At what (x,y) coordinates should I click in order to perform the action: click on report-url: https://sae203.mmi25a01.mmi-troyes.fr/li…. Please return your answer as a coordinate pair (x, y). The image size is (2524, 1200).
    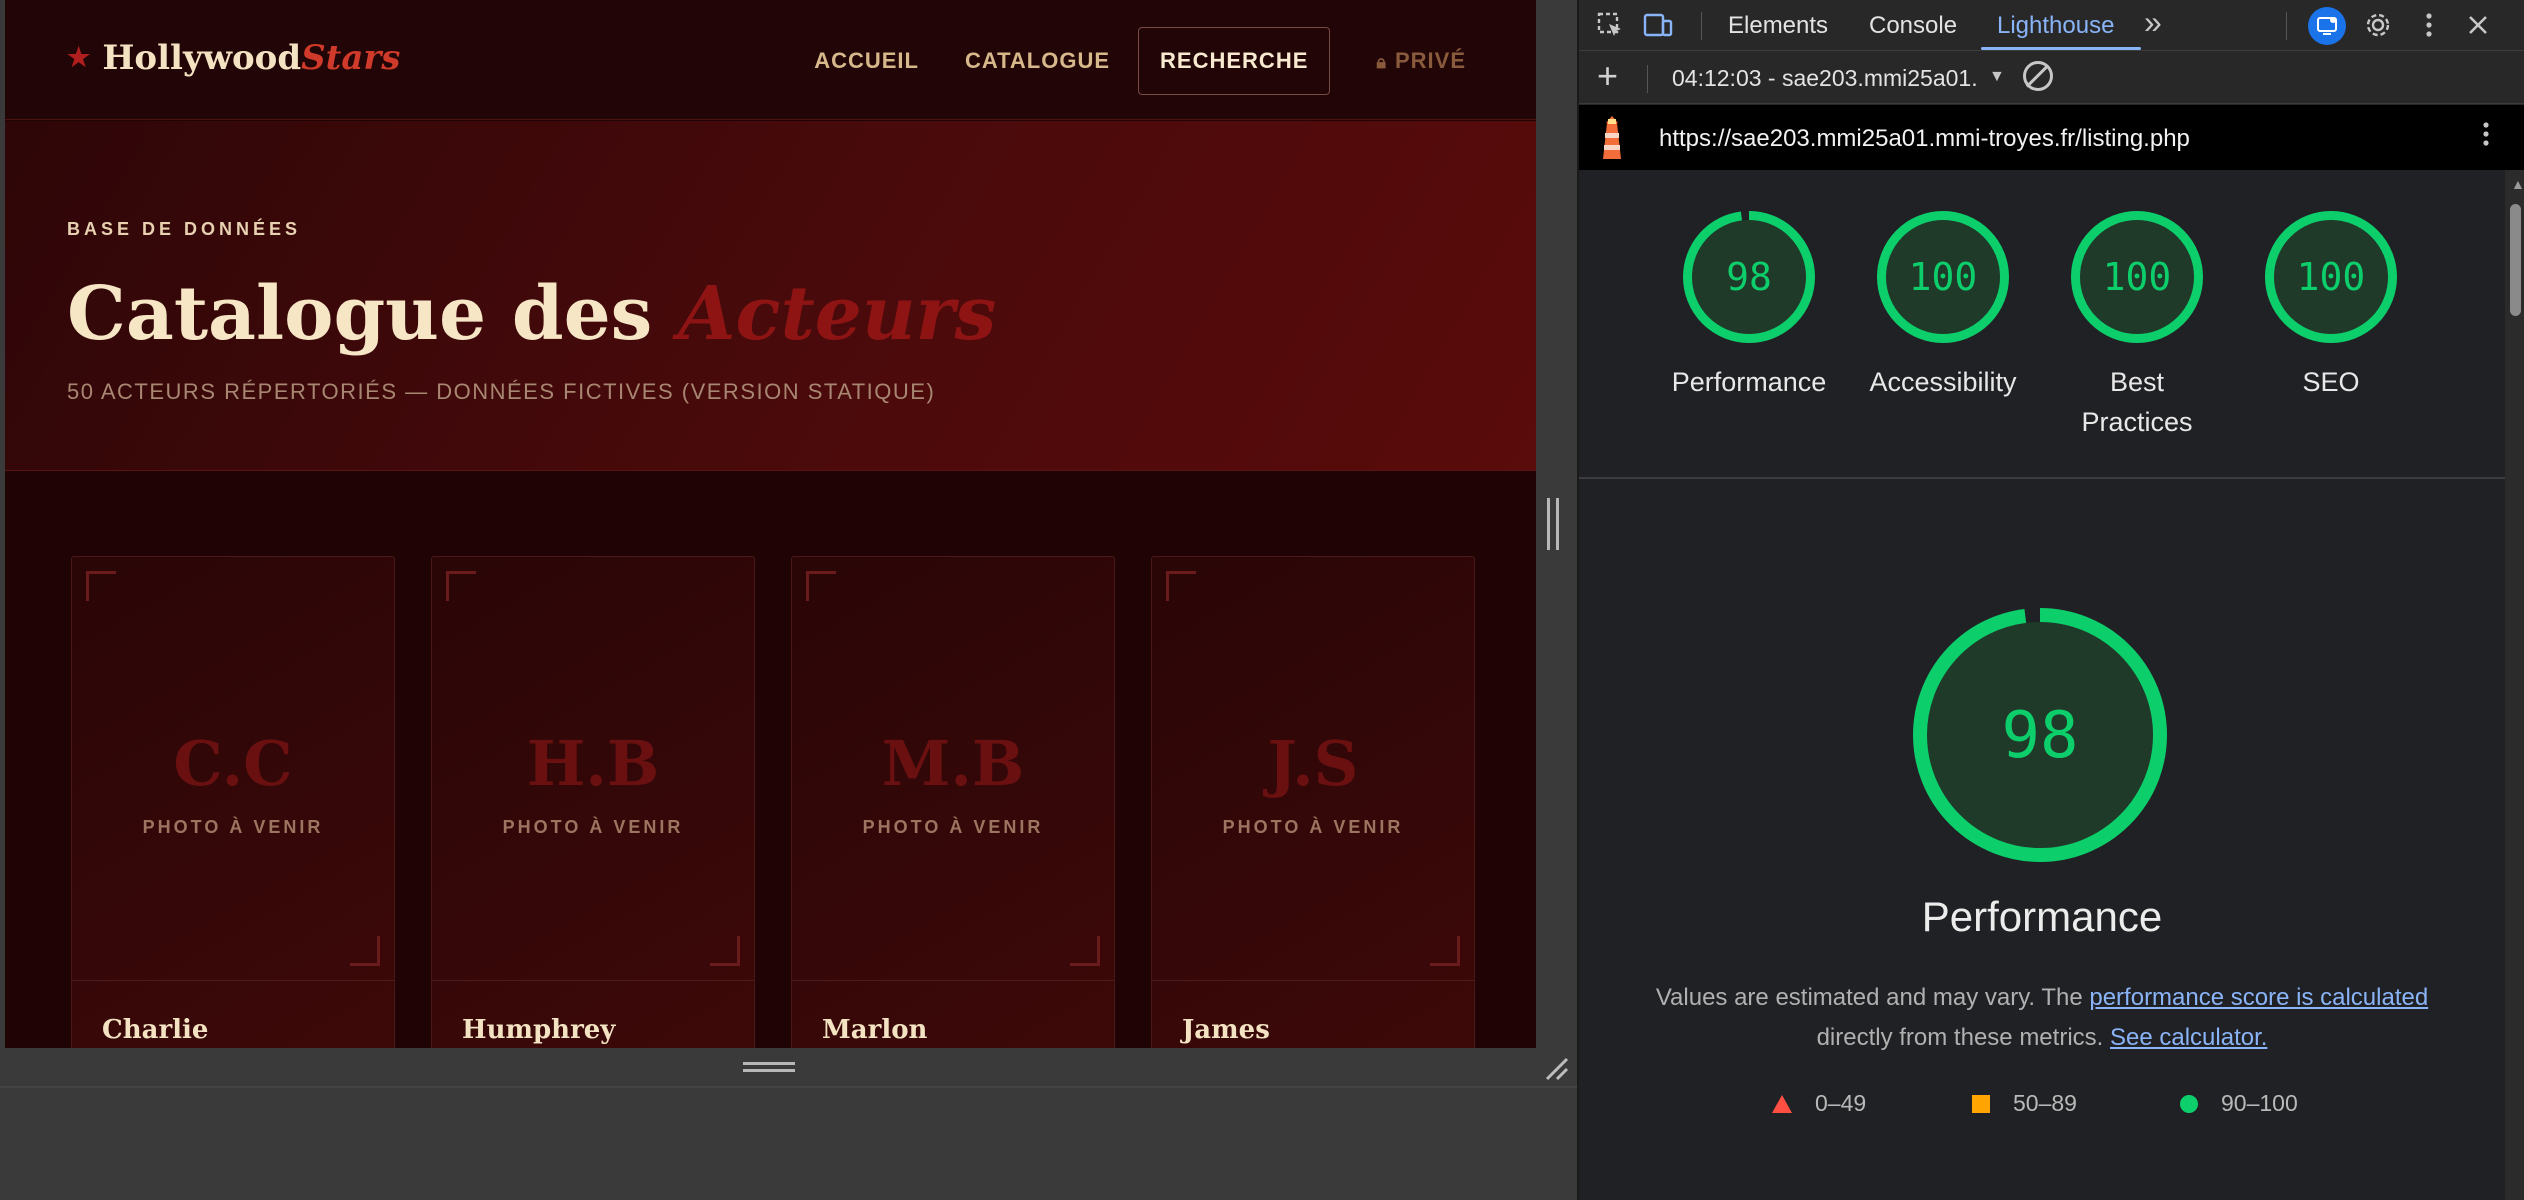
    Looking at the image, I should click on (1924, 138).